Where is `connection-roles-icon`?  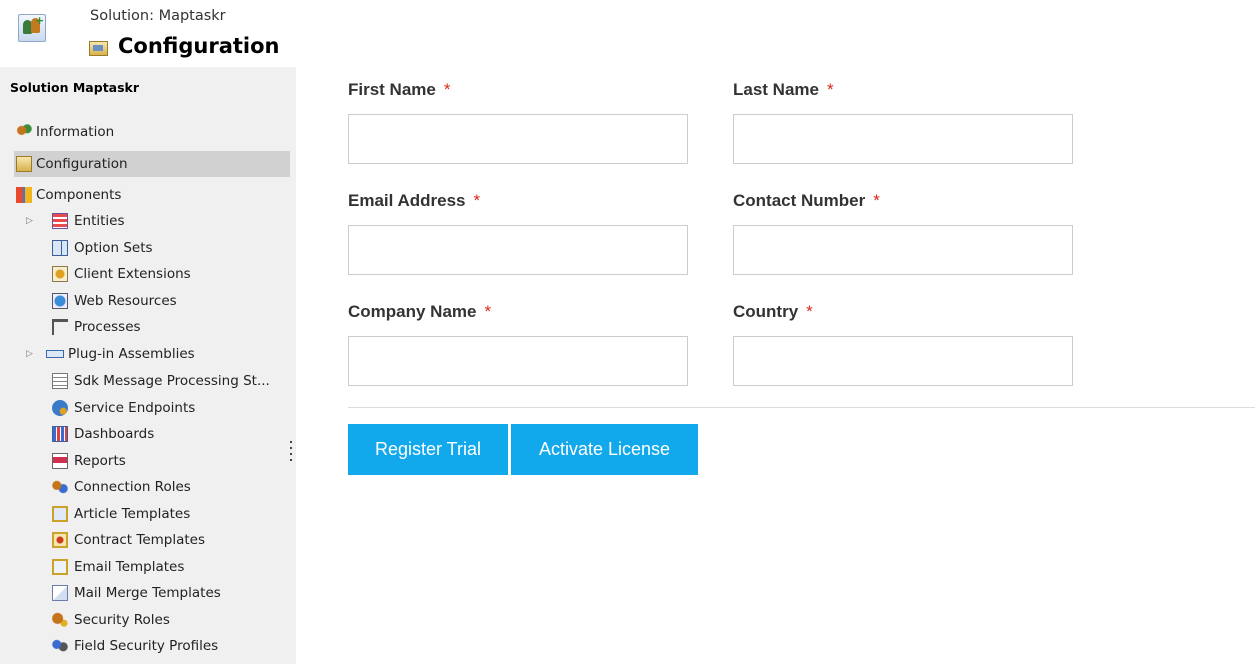
connection-roles-icon is located at coordinates (60, 487).